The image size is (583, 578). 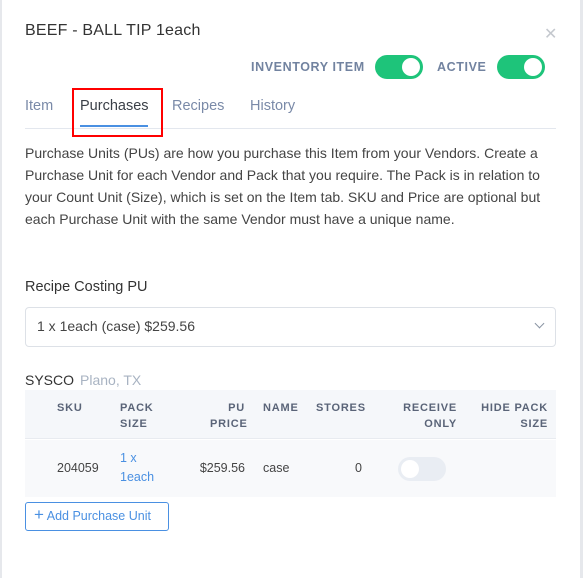 What do you see at coordinates (281, 408) in the screenshot?
I see `col-name: NAME` at bounding box center [281, 408].